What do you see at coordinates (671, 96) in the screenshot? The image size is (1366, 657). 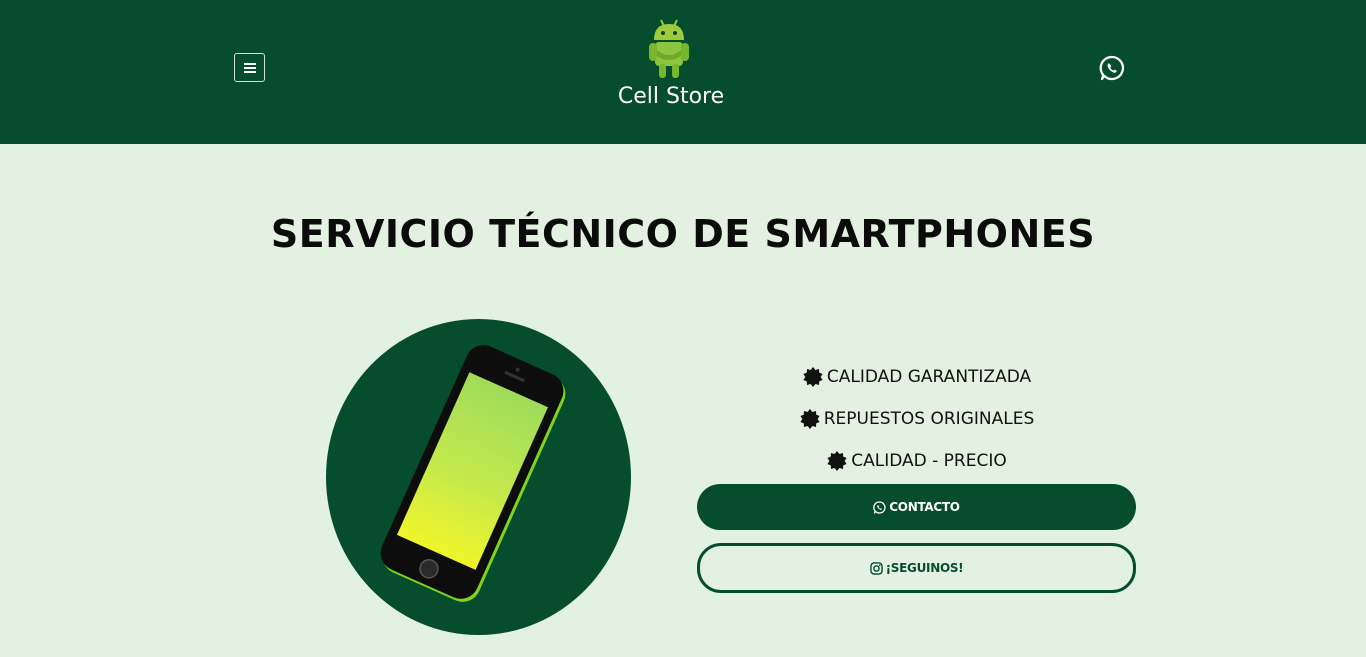 I see `brand-name: Cell Store` at bounding box center [671, 96].